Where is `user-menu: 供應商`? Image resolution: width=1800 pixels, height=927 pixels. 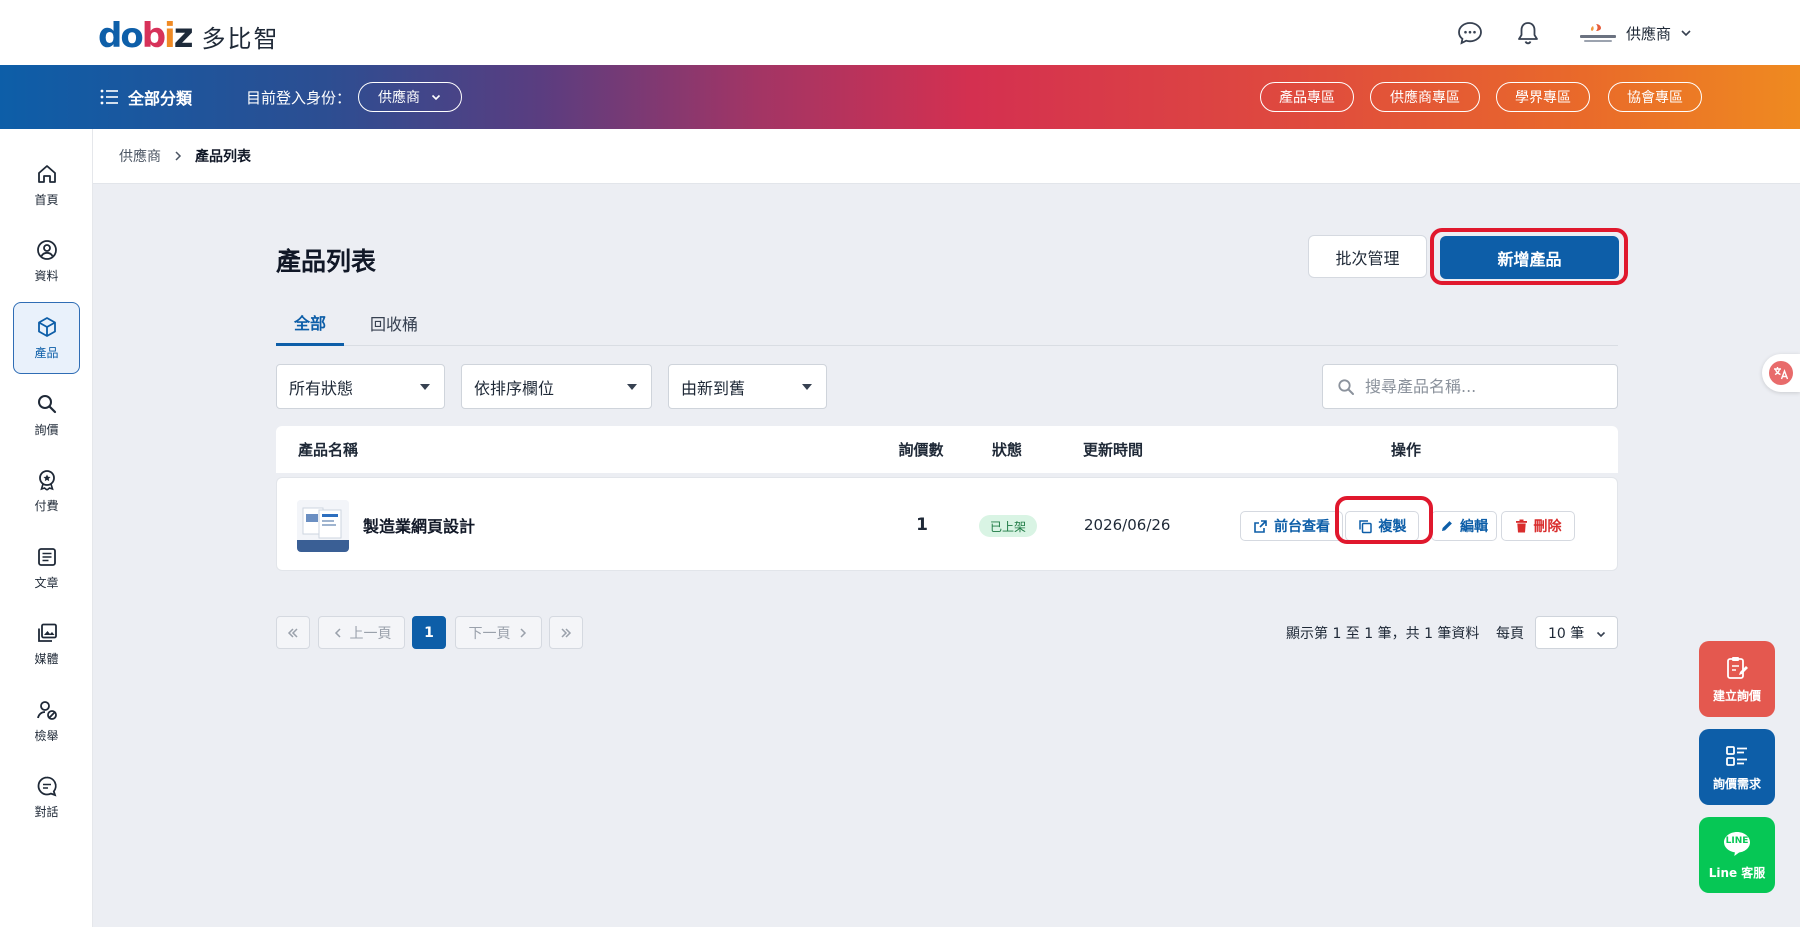 user-menu: 供應商 is located at coordinates (1635, 33).